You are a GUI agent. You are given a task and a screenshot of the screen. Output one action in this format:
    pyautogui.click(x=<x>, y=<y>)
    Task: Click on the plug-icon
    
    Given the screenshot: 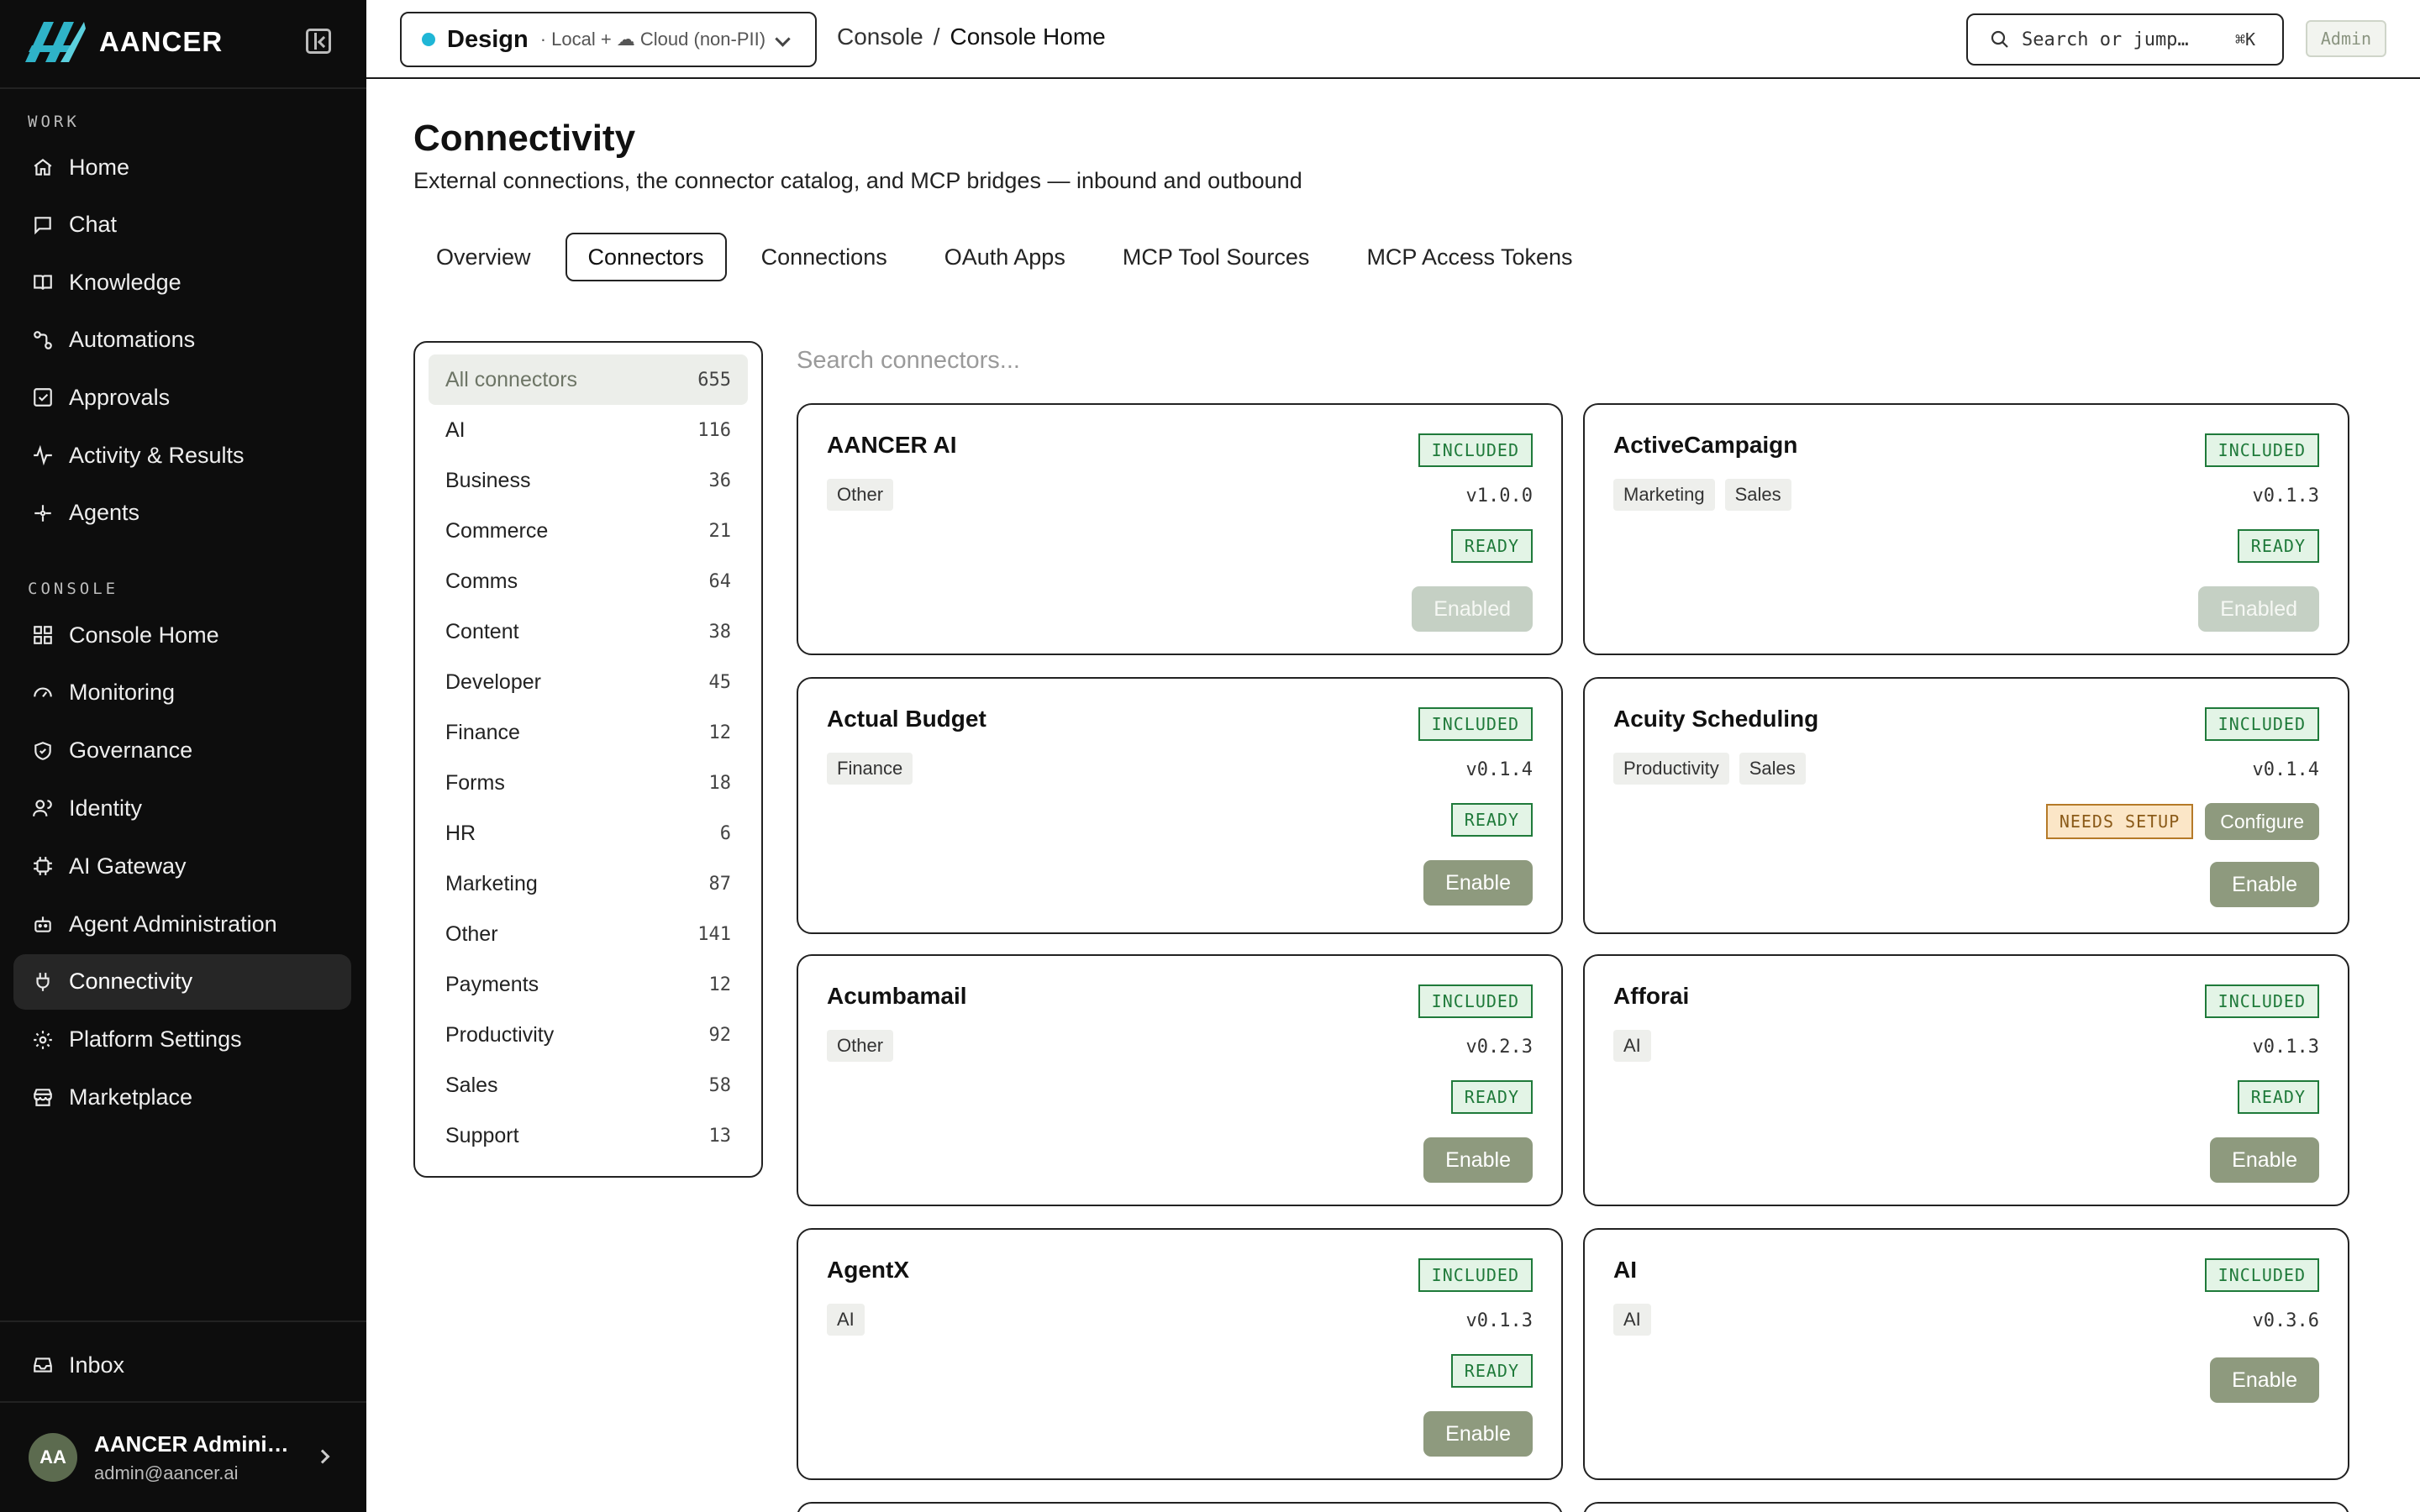 What is the action you would take?
    pyautogui.click(x=43, y=982)
    